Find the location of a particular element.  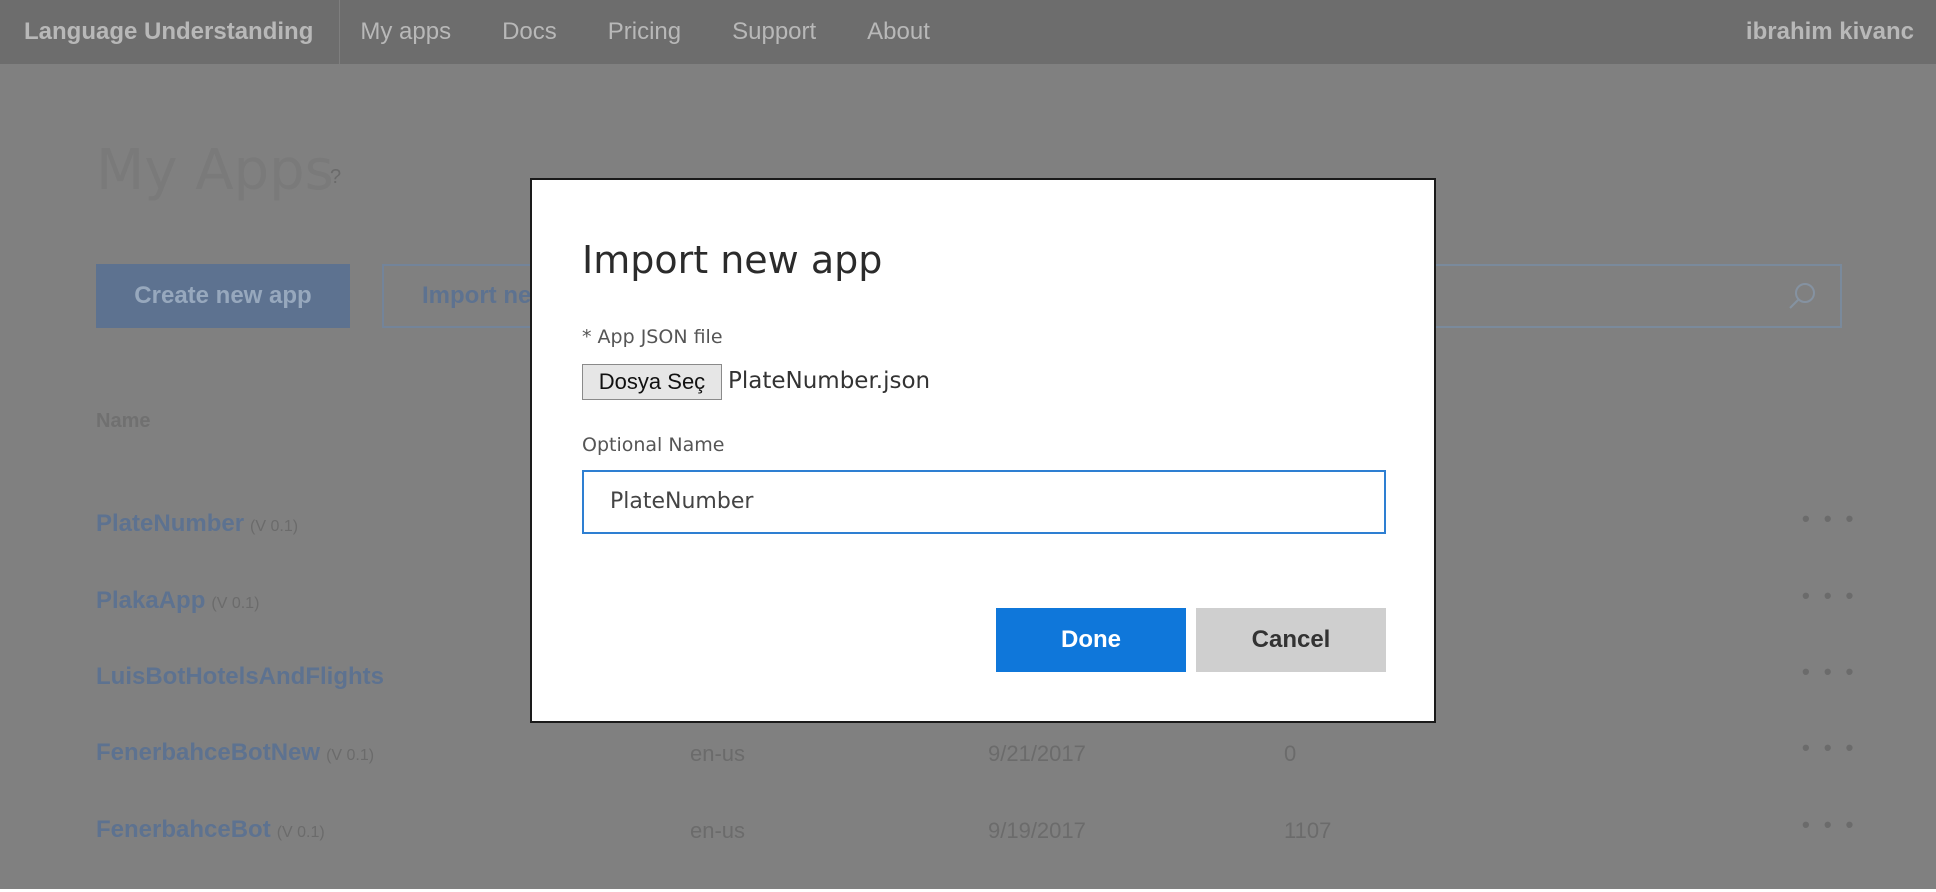

optional-name-input: PlateNumber is located at coordinates (984, 502).